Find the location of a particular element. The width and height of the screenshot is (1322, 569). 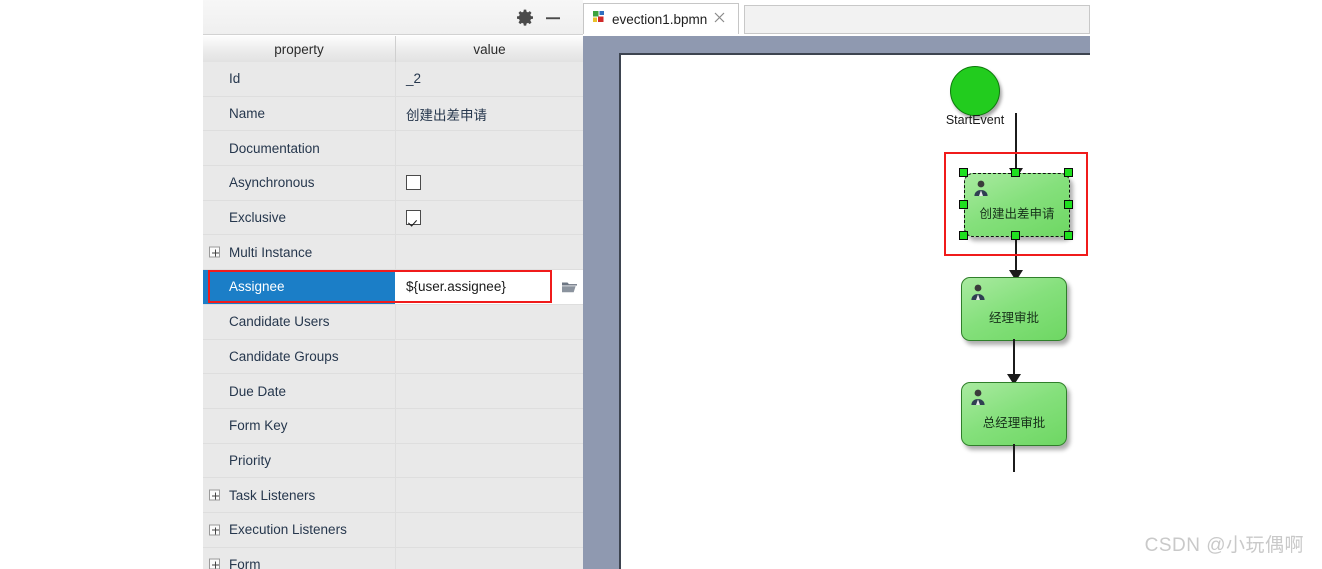

property-row: Due Date is located at coordinates (393, 391).